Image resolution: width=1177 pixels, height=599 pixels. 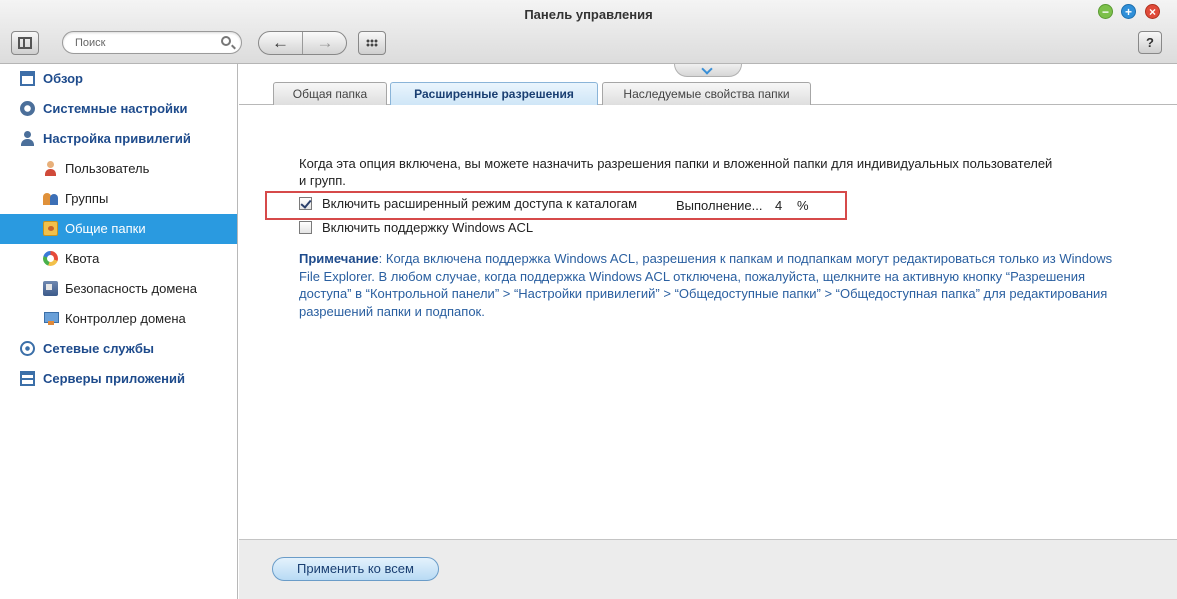 What do you see at coordinates (131, 288) in the screenshot?
I see `sidebar-item-label: Безопасность домена` at bounding box center [131, 288].